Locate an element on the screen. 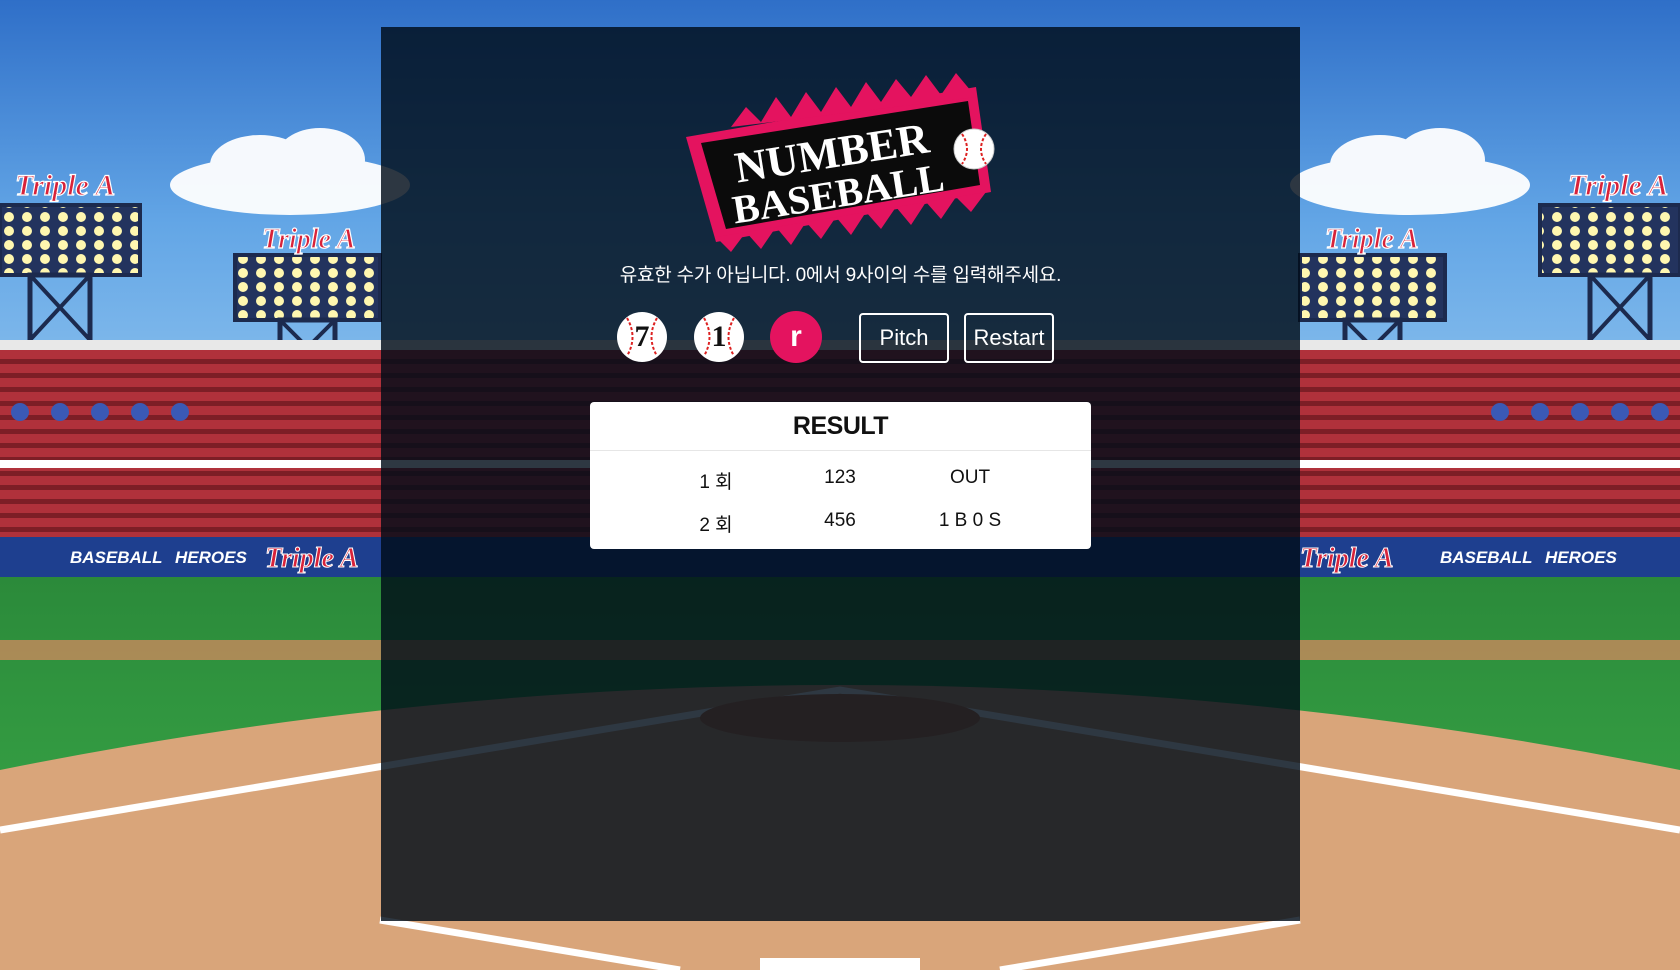 The image size is (1680, 970). ball-input-3: r is located at coordinates (796, 337).